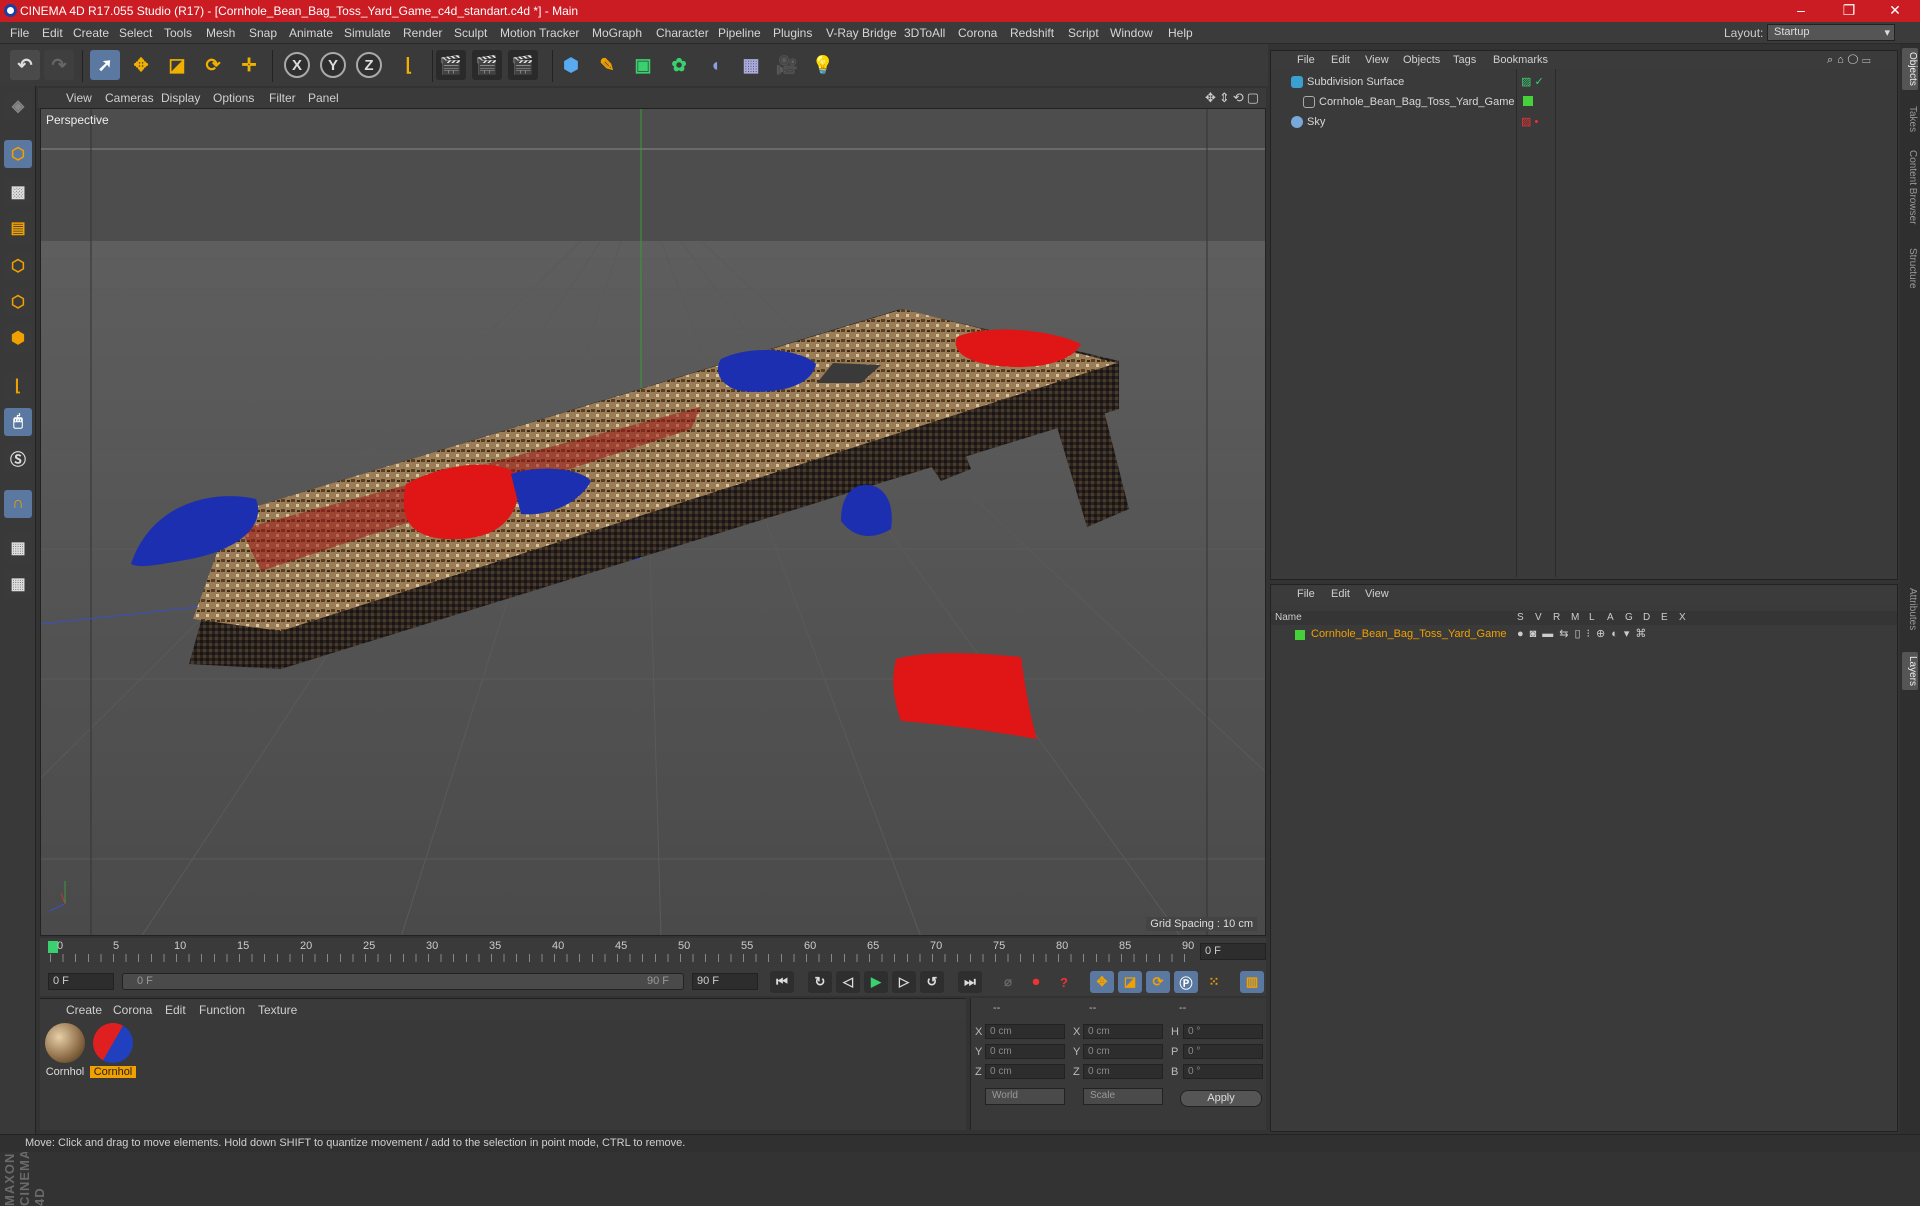 This screenshot has height=1206, width=1920. Describe the element at coordinates (1340, 594) in the screenshot. I see `layer-menu-edit: Edit` at that location.